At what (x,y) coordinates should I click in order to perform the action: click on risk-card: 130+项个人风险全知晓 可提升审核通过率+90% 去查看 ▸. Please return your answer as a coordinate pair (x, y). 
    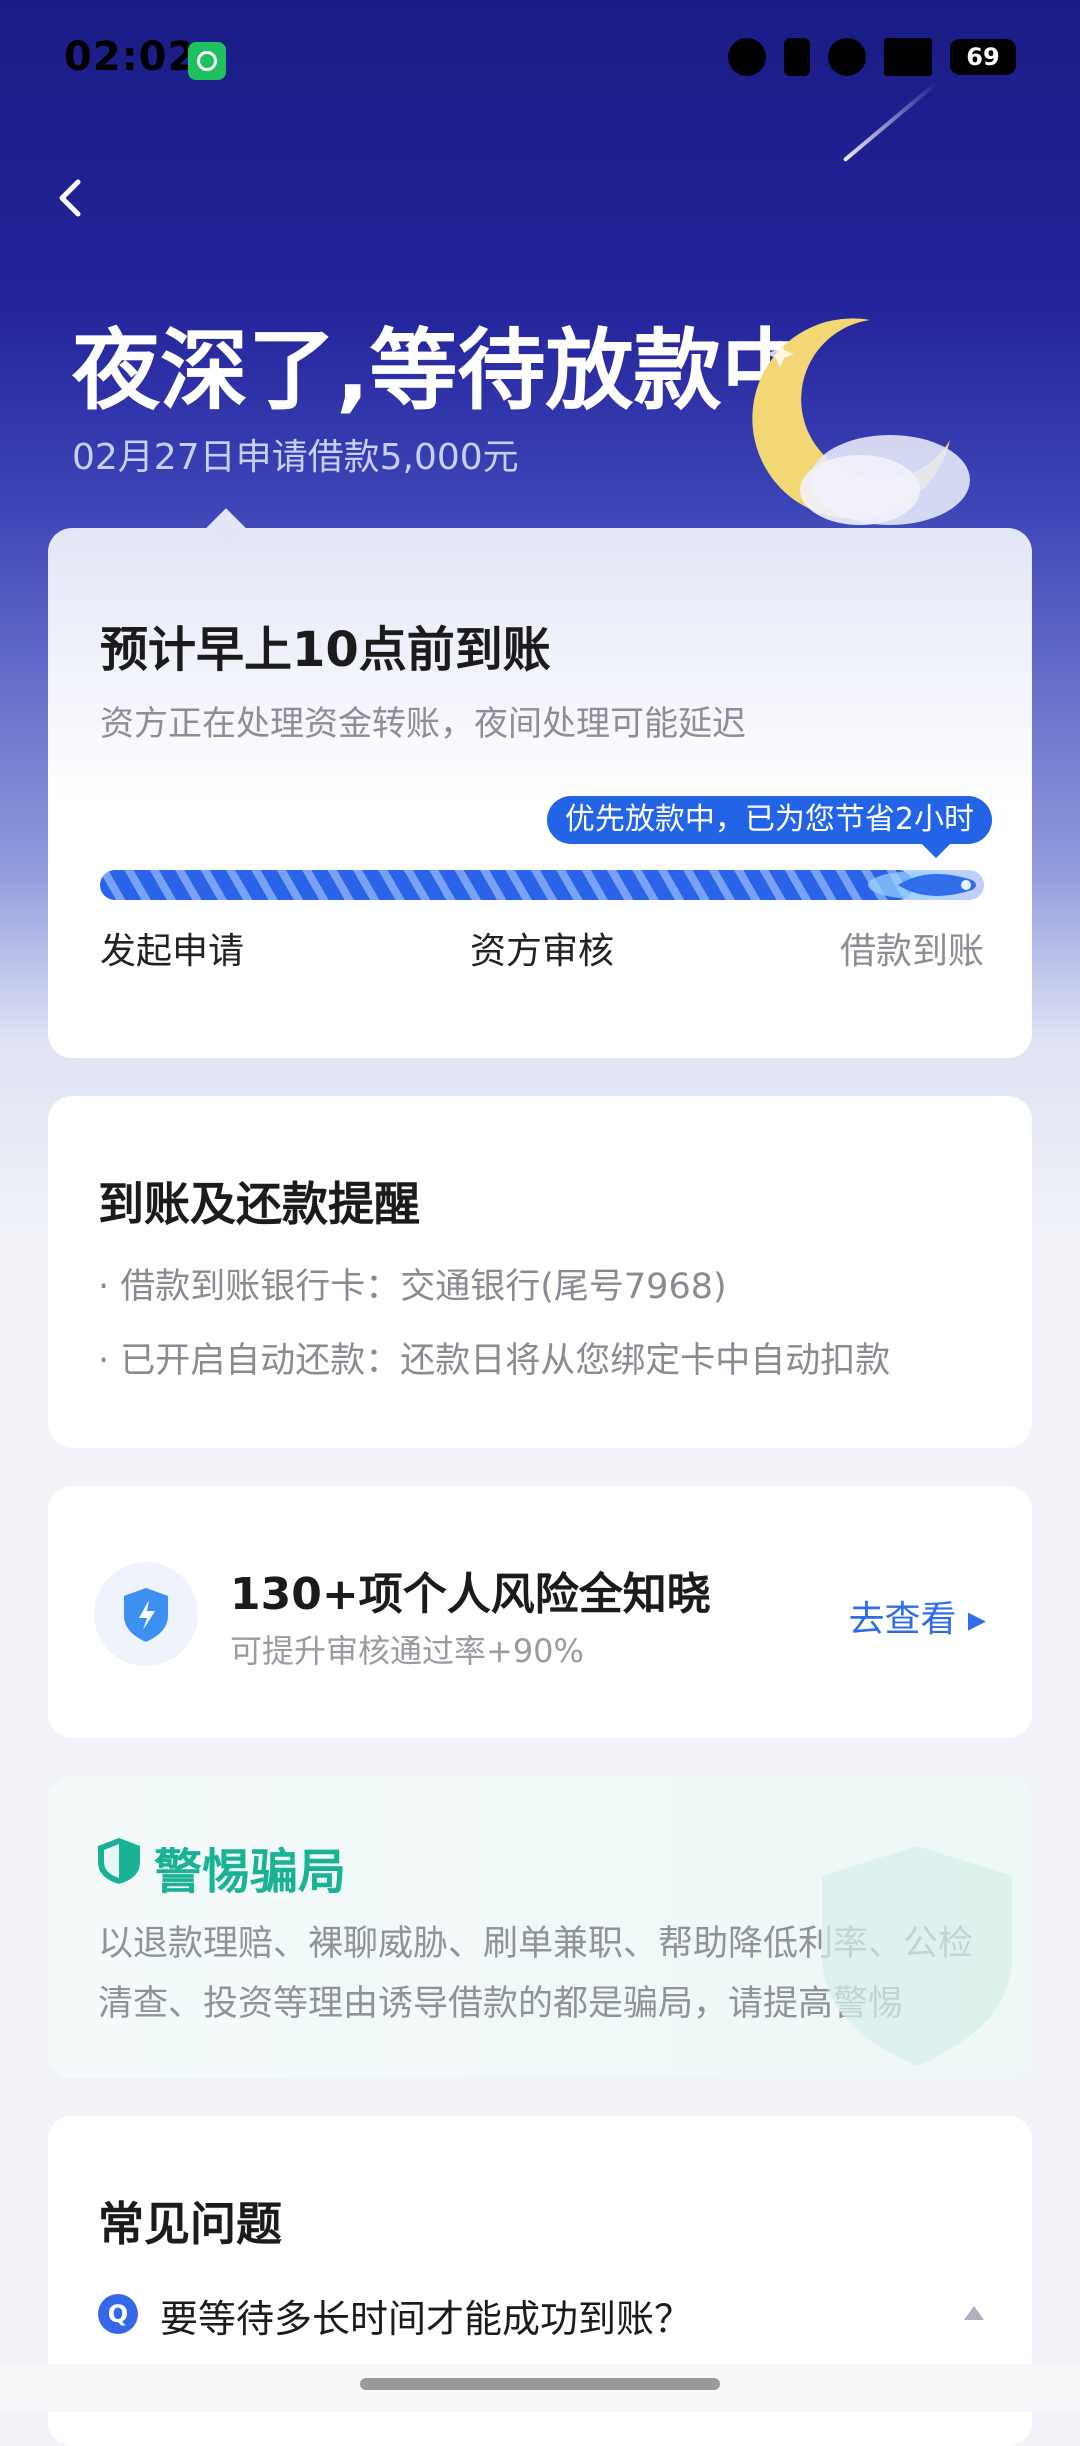
    Looking at the image, I should click on (540, 1612).